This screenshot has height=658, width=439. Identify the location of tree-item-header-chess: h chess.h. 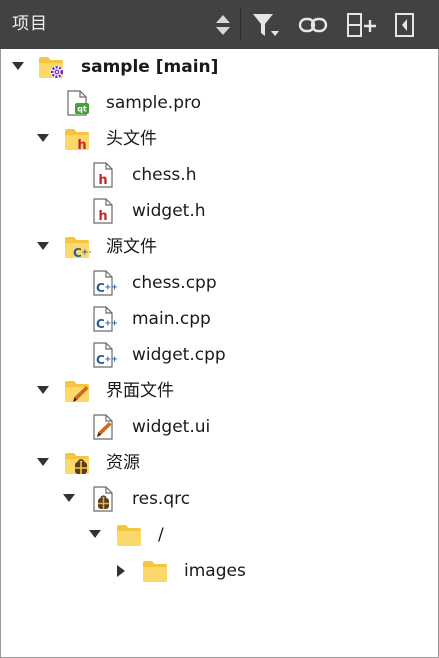
(219, 175).